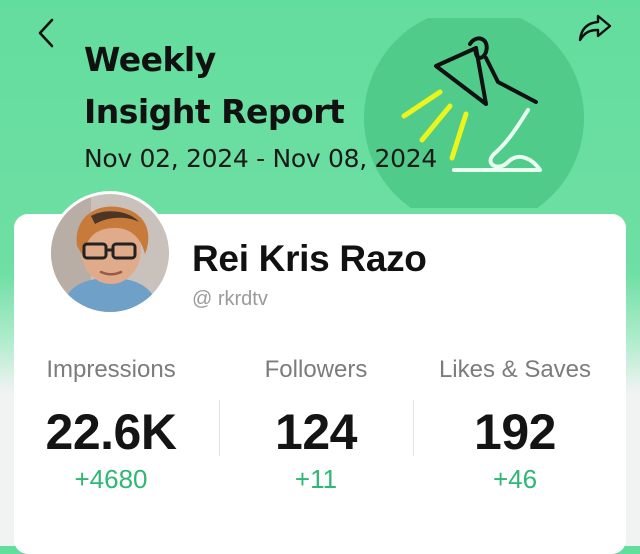  What do you see at coordinates (111, 369) in the screenshot?
I see `stat-label: Impressions` at bounding box center [111, 369].